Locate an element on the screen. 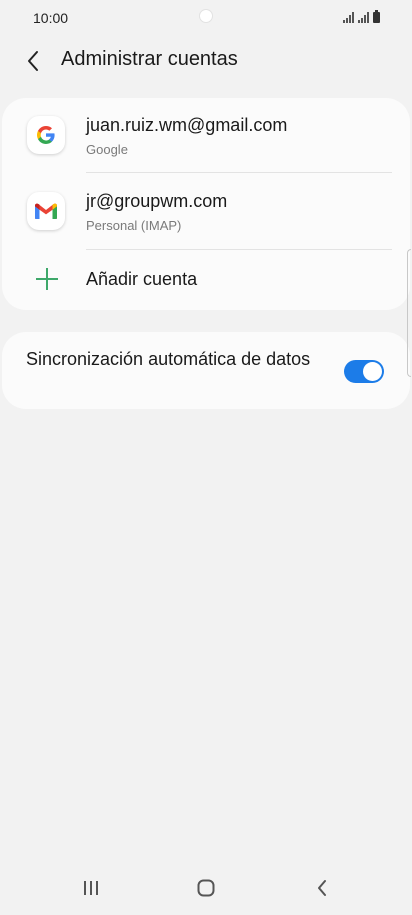 The image size is (412, 915). nav-bar is located at coordinates (206, 887).